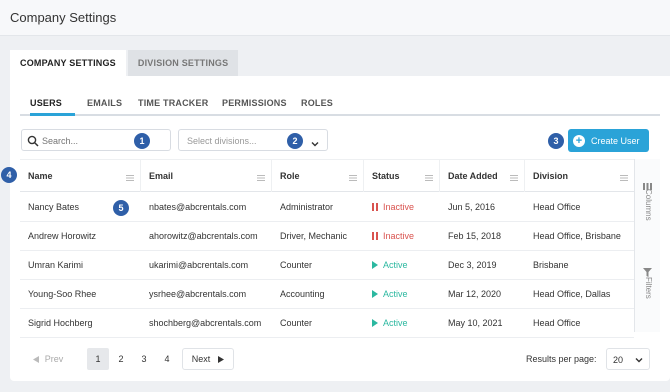 Image resolution: width=670 pixels, height=392 pixels. What do you see at coordinates (314, 236) in the screenshot?
I see `cell-role: Driver, Mechanic` at bounding box center [314, 236].